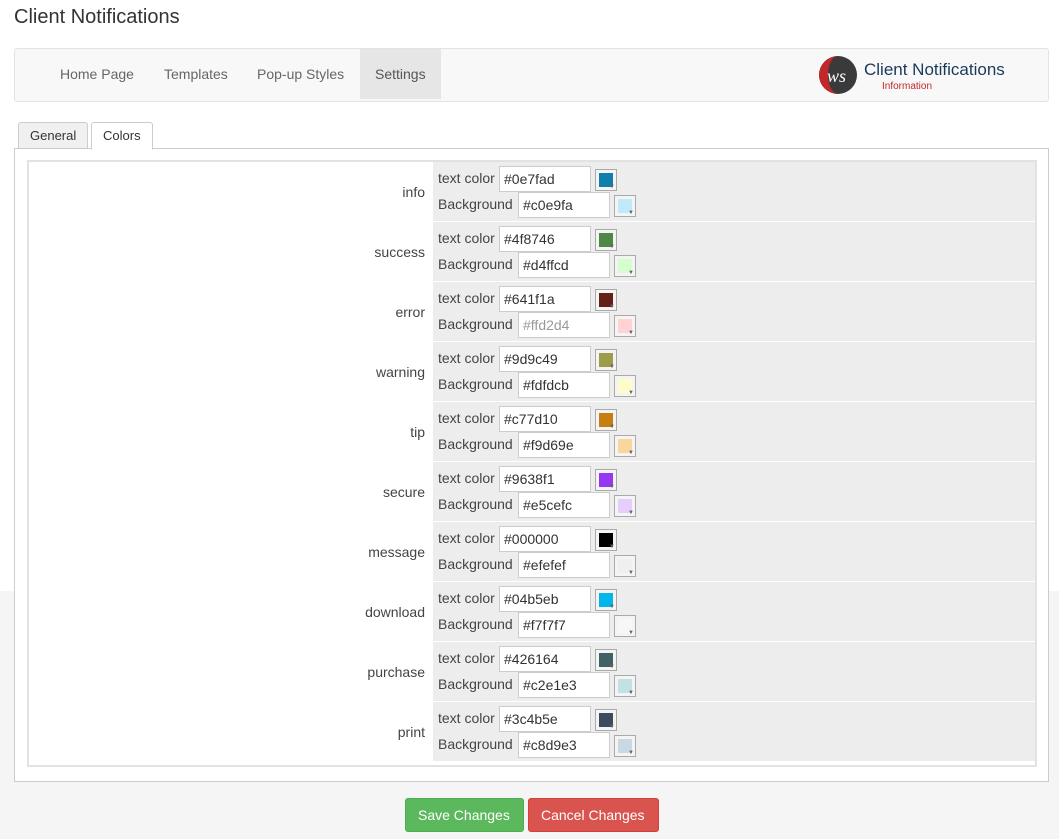  I want to click on nav-templates: Templates, so click(196, 74).